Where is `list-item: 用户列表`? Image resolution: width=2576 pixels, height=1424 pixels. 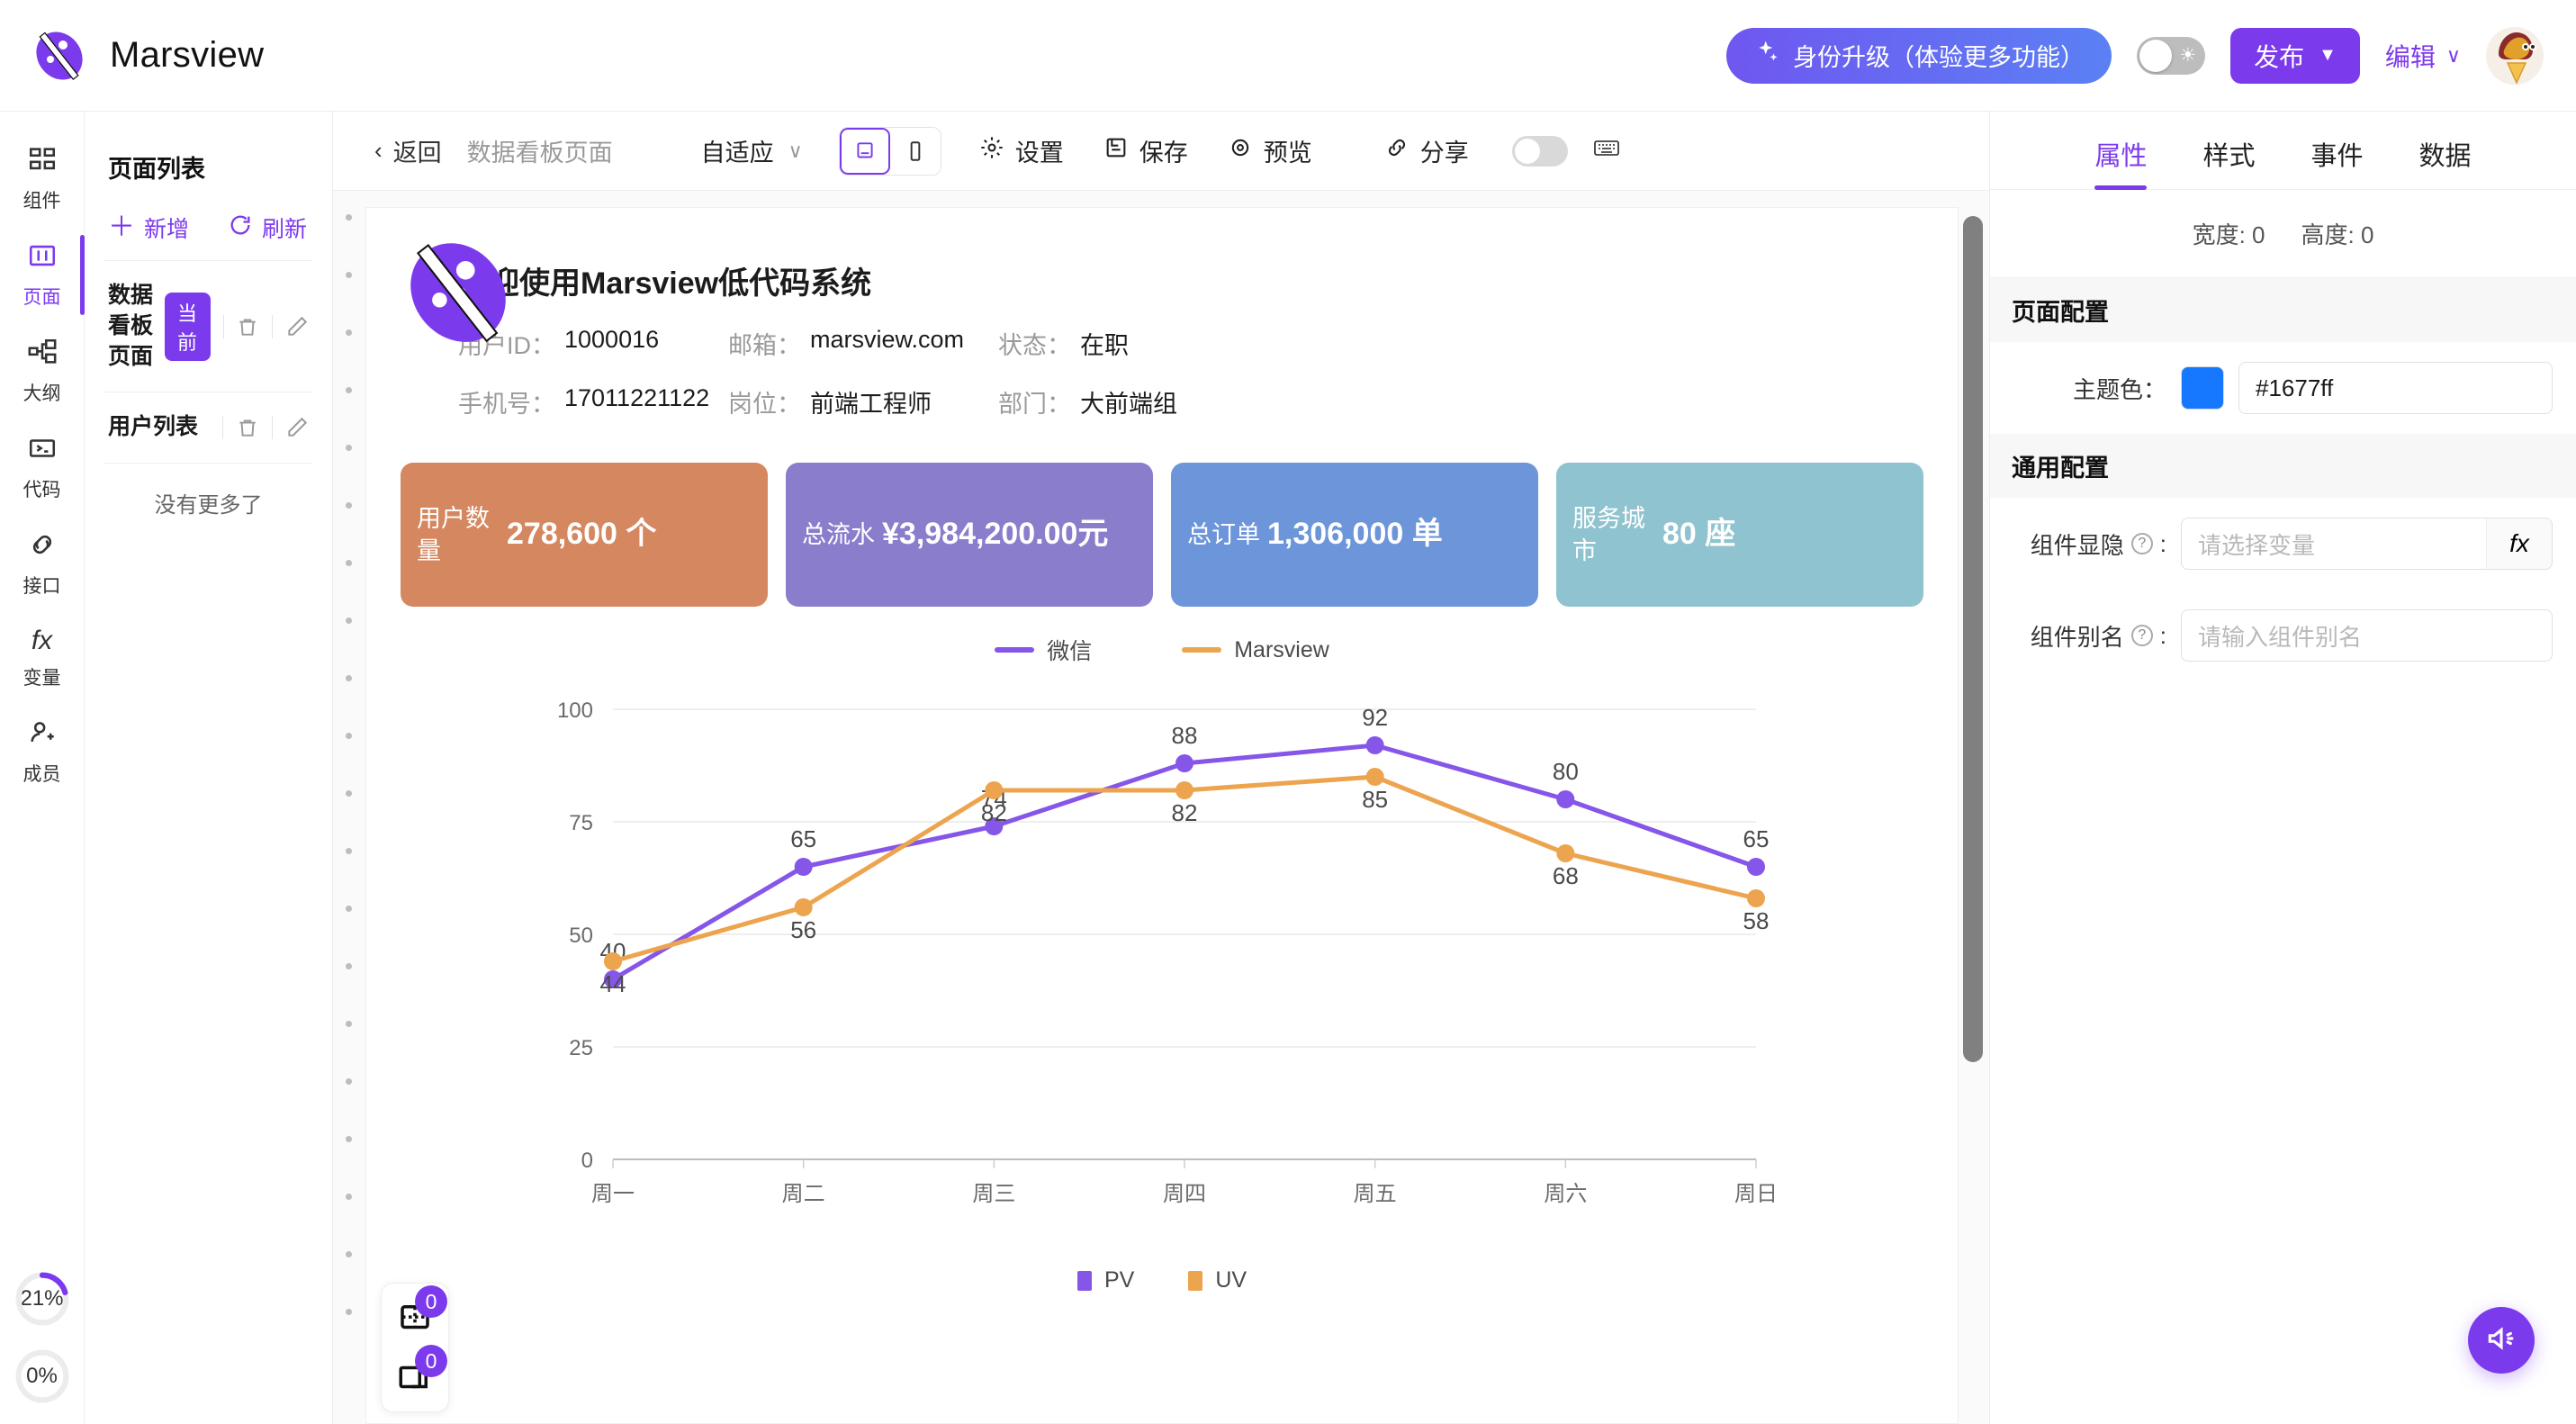
list-item: 用户列表 is located at coordinates (208, 427).